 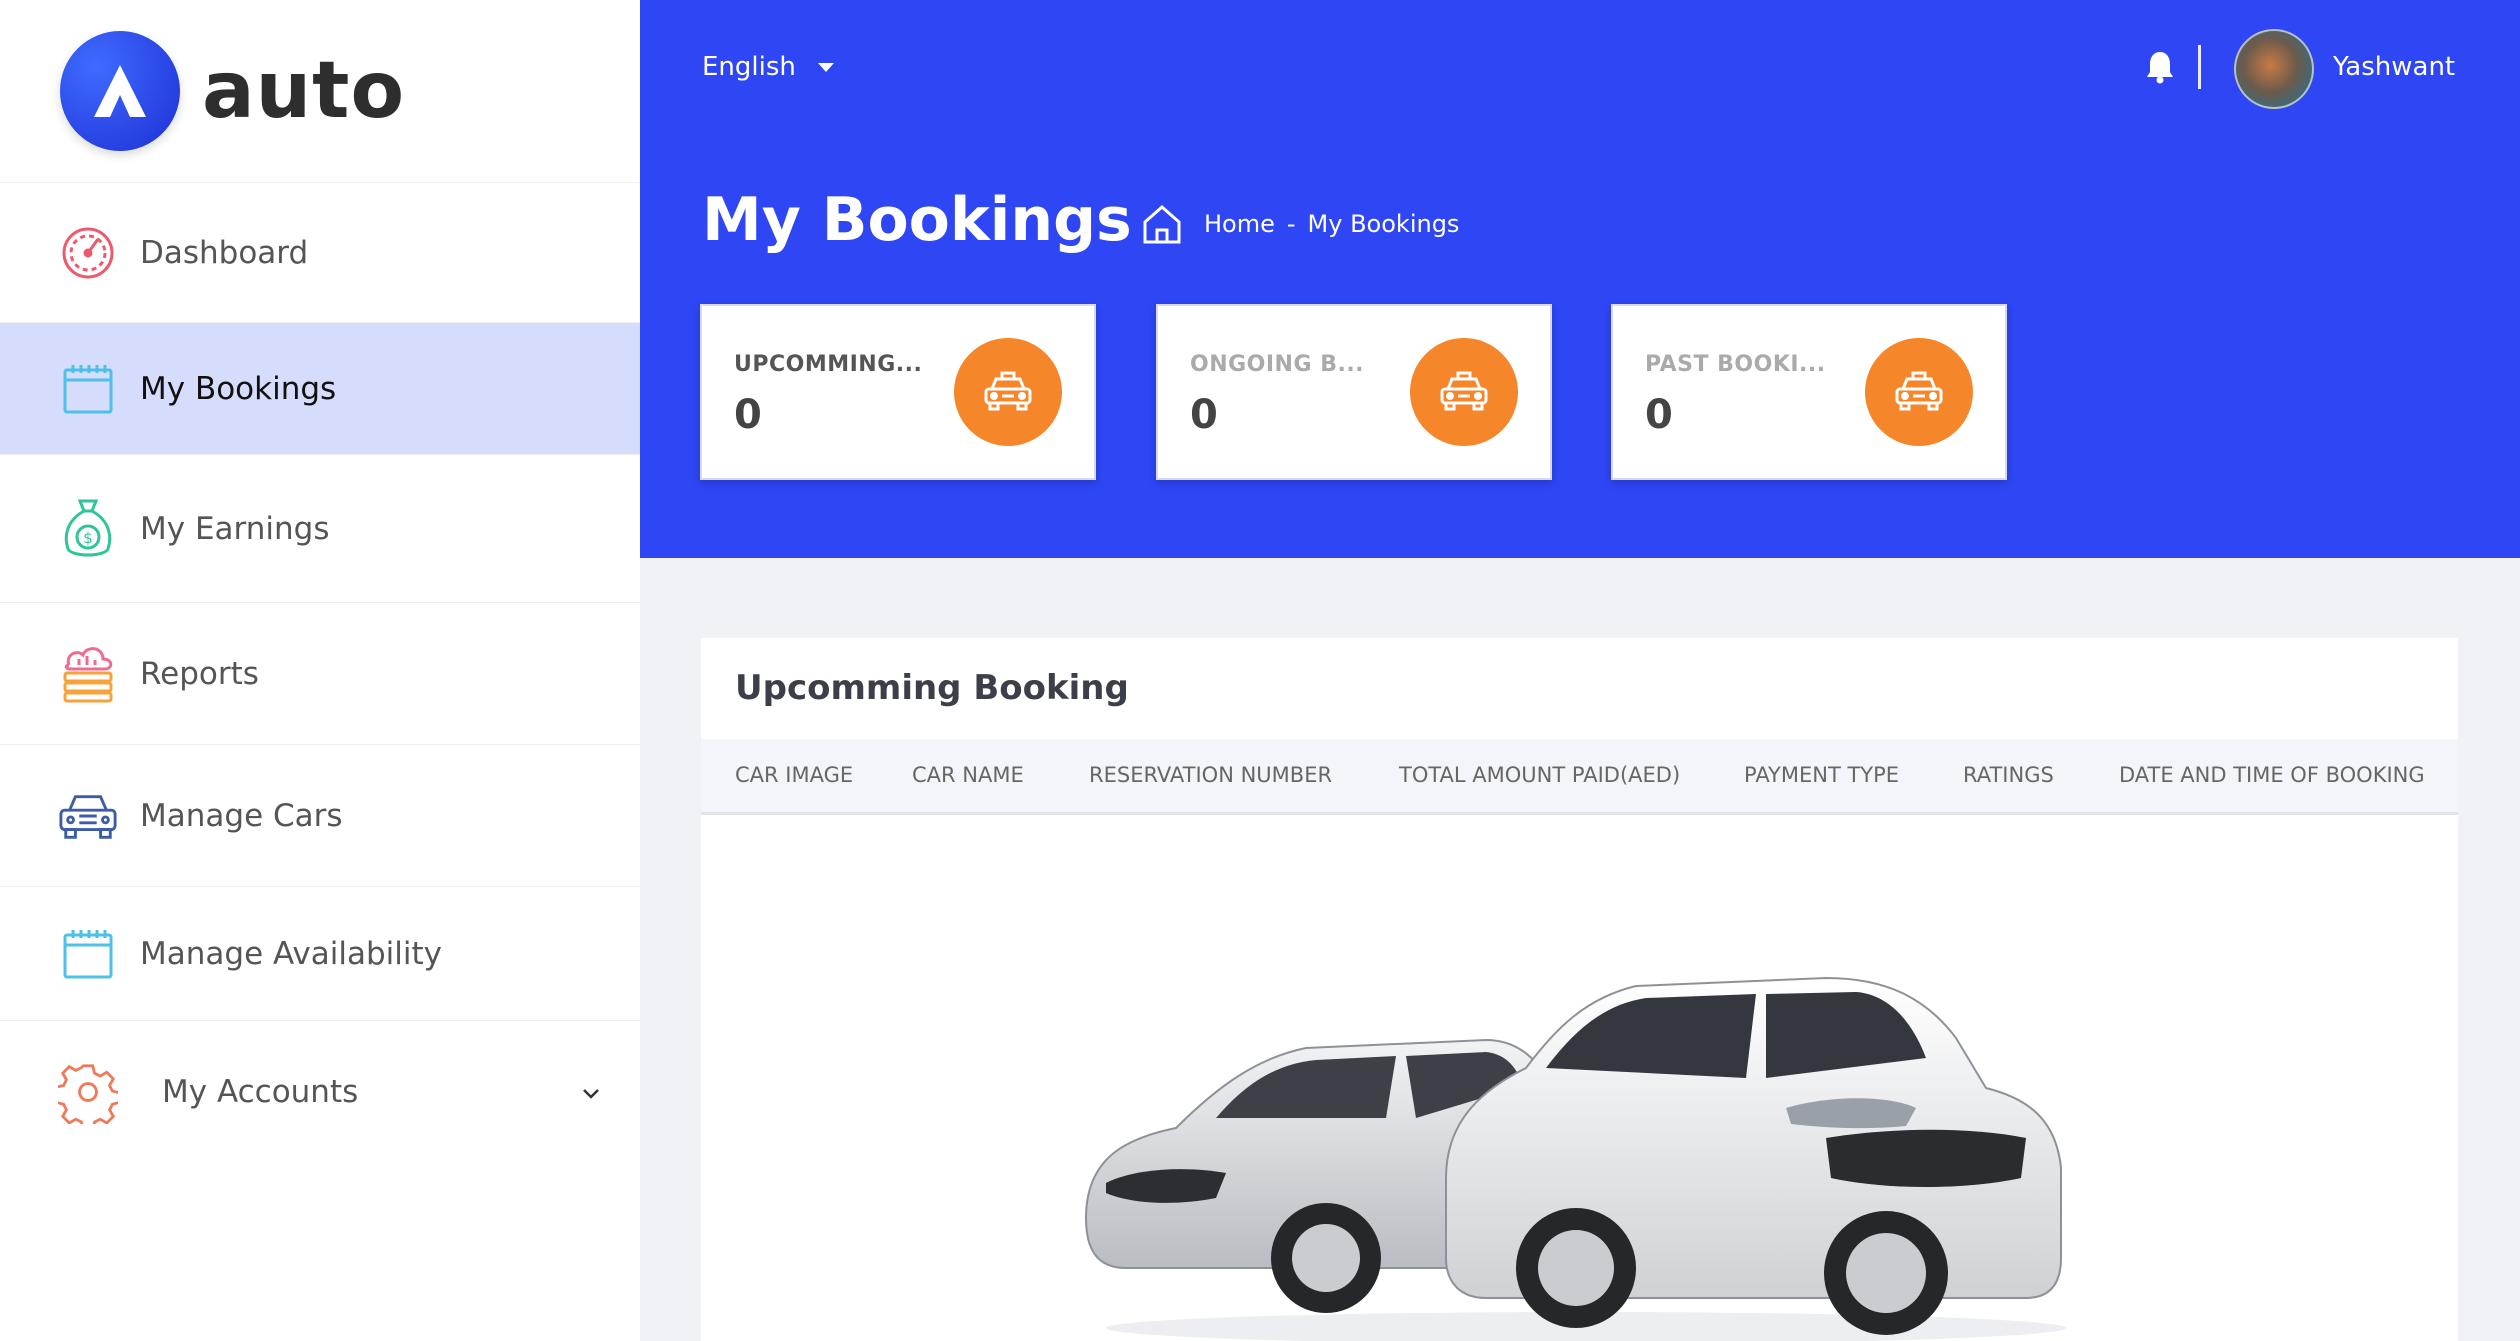 I want to click on gear-icon, so click(x=88, y=1093).